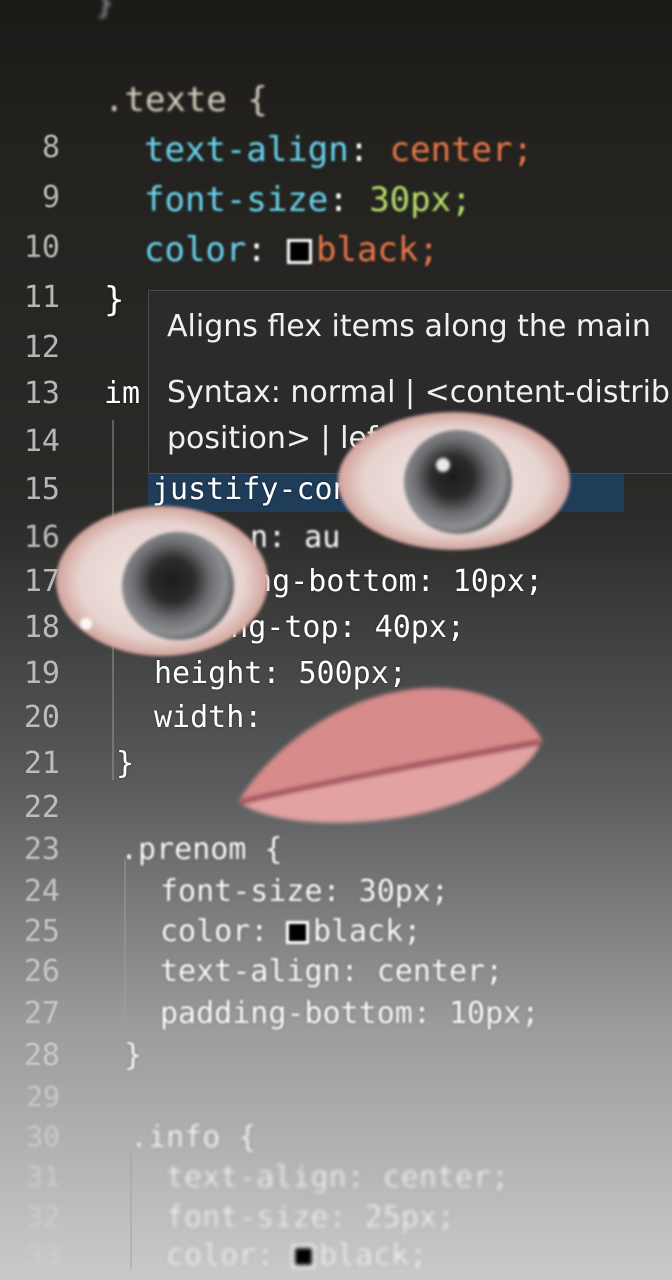 This screenshot has width=672, height=1280. What do you see at coordinates (41, 891) in the screenshot?
I see `line-number: 24` at bounding box center [41, 891].